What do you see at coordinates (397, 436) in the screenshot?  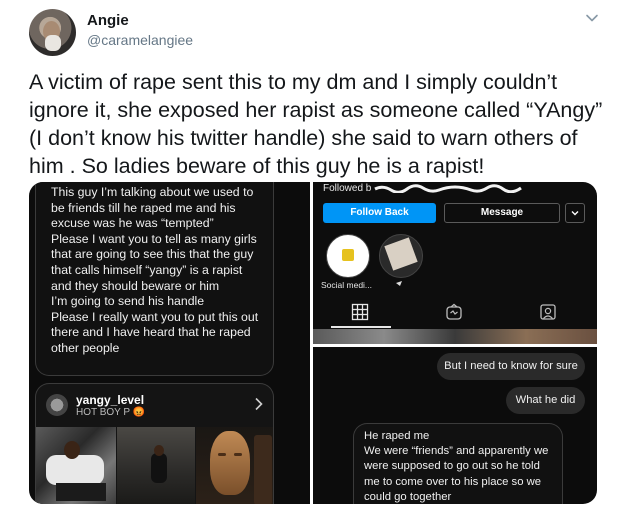 I see `dm-message-2-line: He raped me` at bounding box center [397, 436].